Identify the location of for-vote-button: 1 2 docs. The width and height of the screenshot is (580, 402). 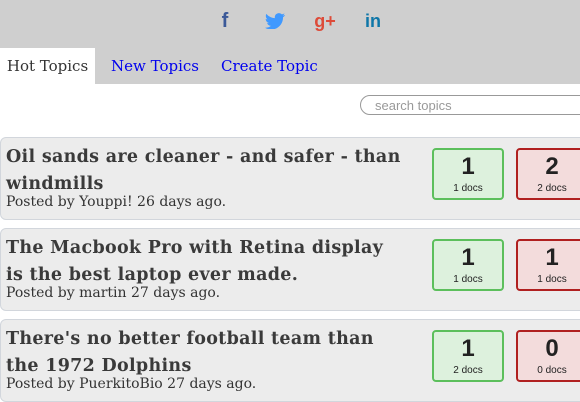
(468, 356).